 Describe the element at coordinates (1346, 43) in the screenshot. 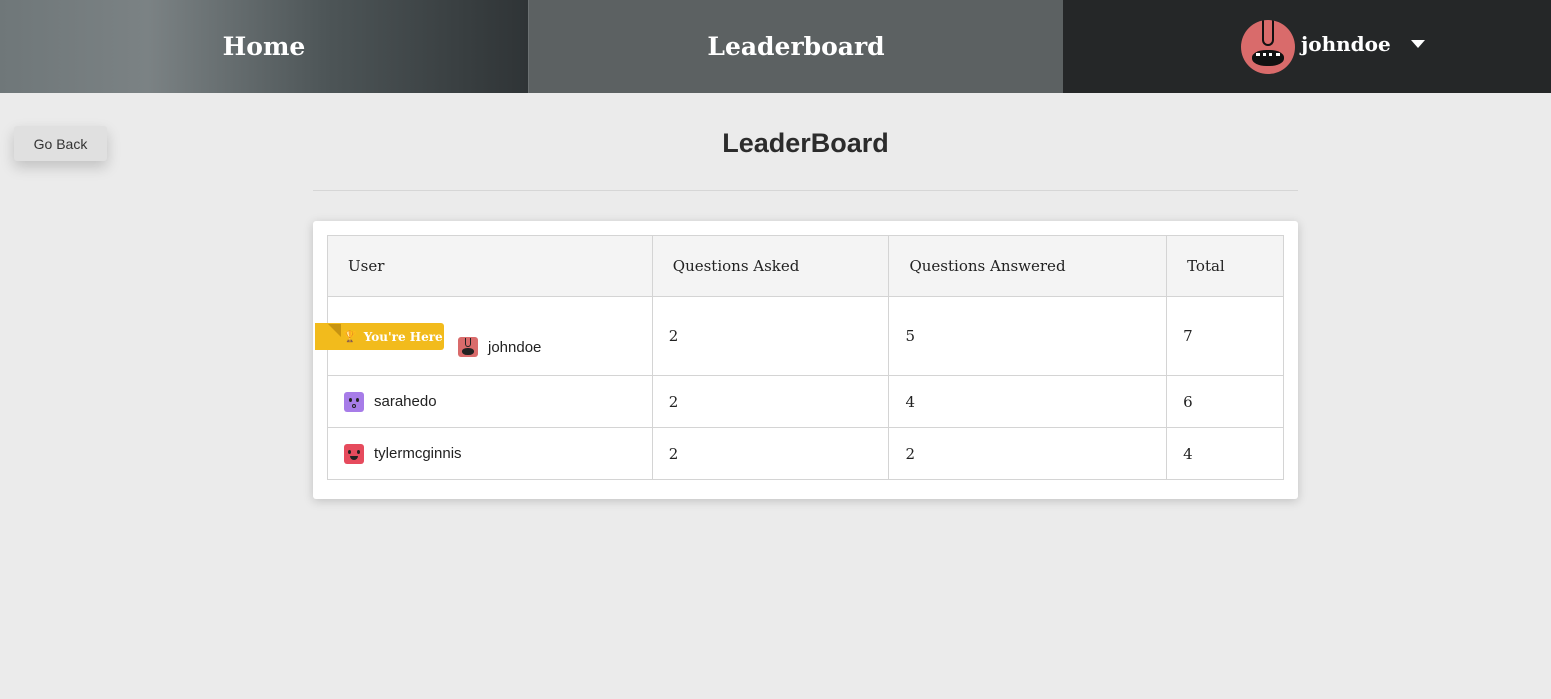

I see `nav-username: johndoe` at that location.